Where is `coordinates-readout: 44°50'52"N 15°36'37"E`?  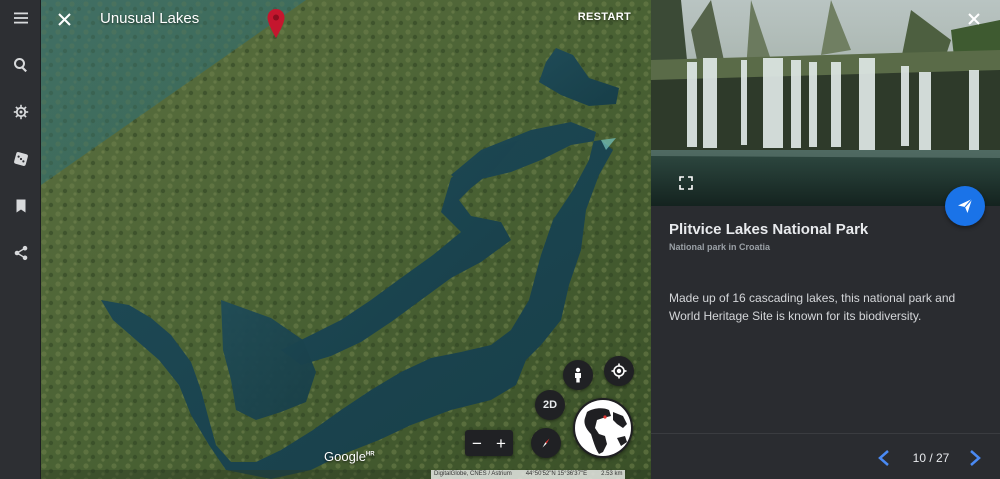
coordinates-readout: 44°50'52"N 15°36'37"E is located at coordinates (556, 474).